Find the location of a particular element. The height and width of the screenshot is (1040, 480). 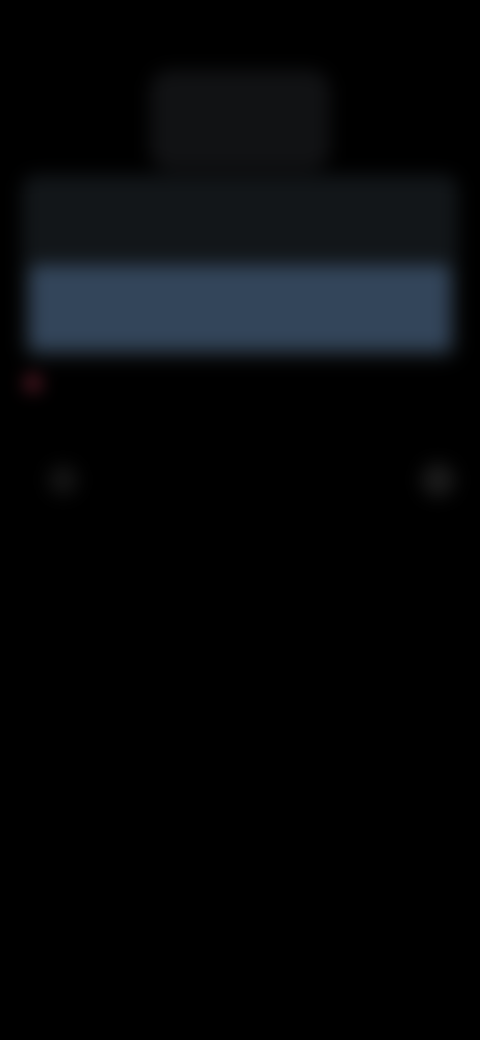

summary-text is located at coordinates (135, 402).